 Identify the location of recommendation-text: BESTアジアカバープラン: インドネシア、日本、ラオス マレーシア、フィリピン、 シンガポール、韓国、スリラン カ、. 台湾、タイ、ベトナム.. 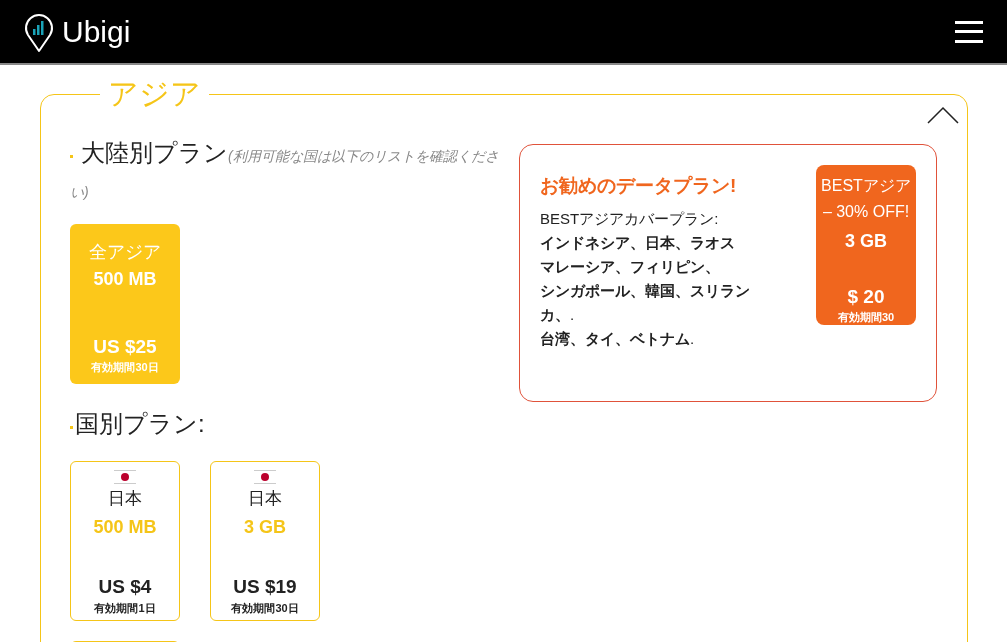
(645, 279).